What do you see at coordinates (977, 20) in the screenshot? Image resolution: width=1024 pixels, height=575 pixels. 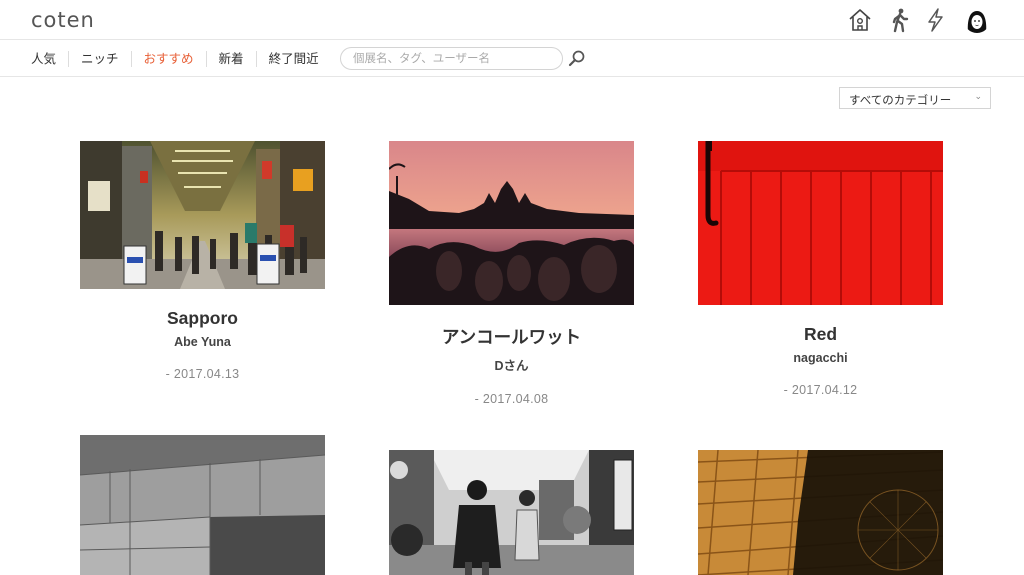 I see `avatar` at bounding box center [977, 20].